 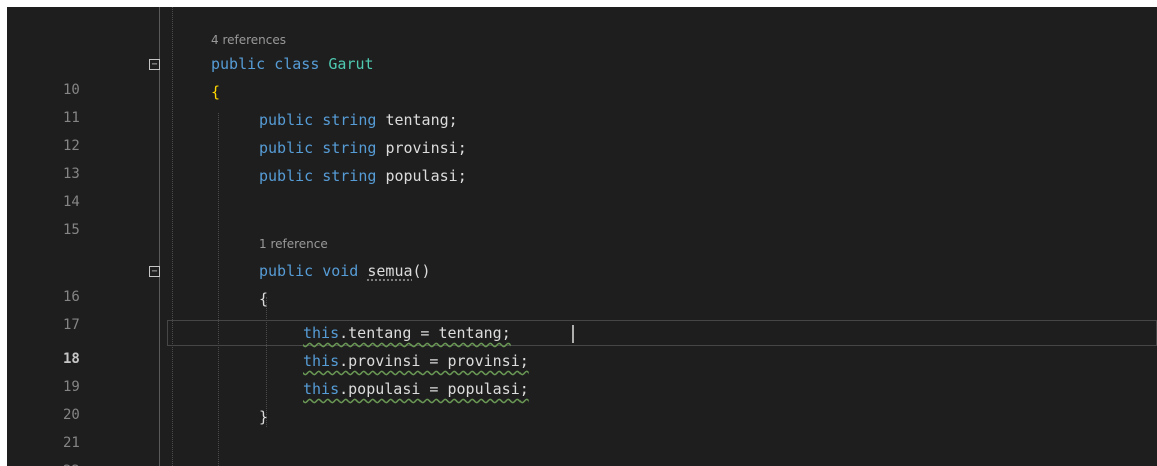 I want to click on value-name: tentang, so click(x=470, y=333).